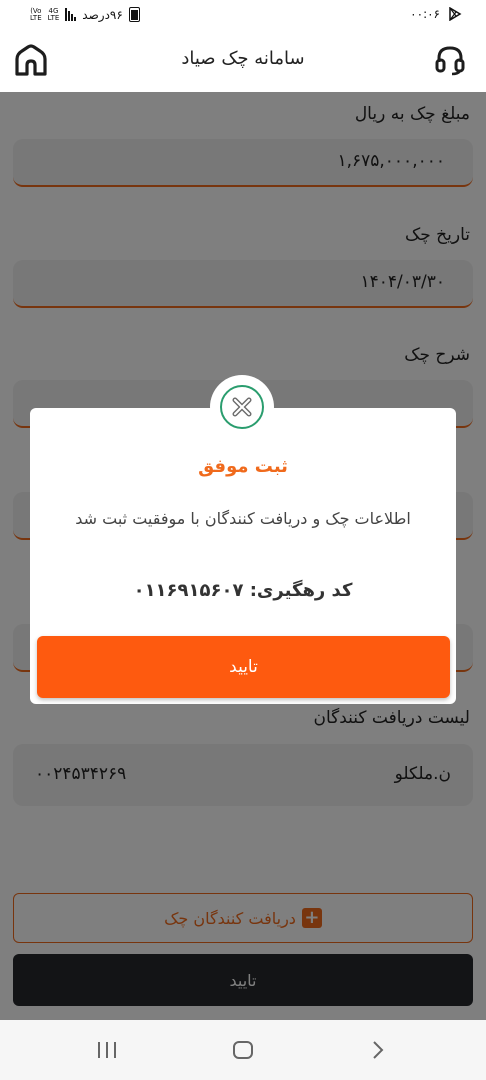  I want to click on status-right: ۰۰:۰۶, so click(436, 14).